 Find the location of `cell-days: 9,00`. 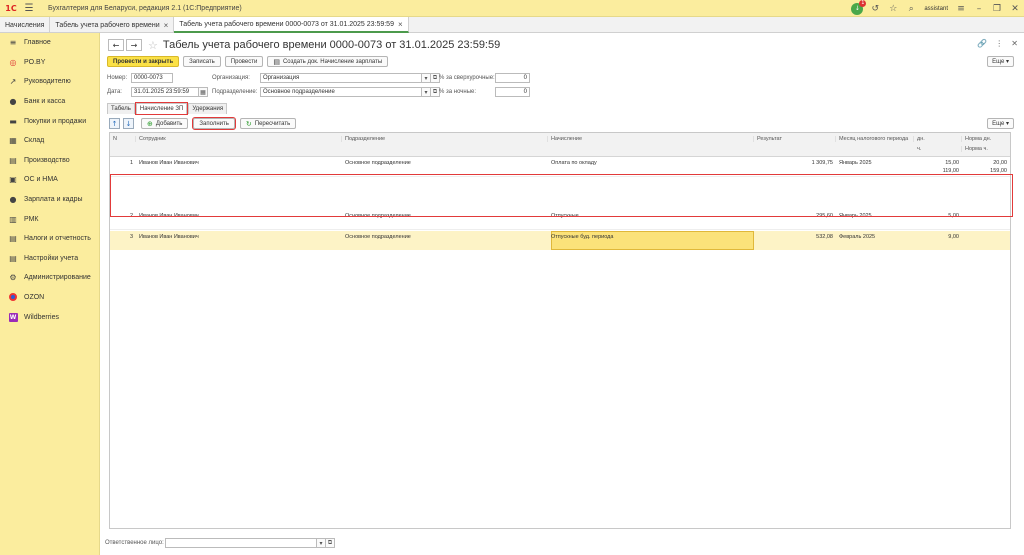

cell-days: 9,00 is located at coordinates (938, 237).